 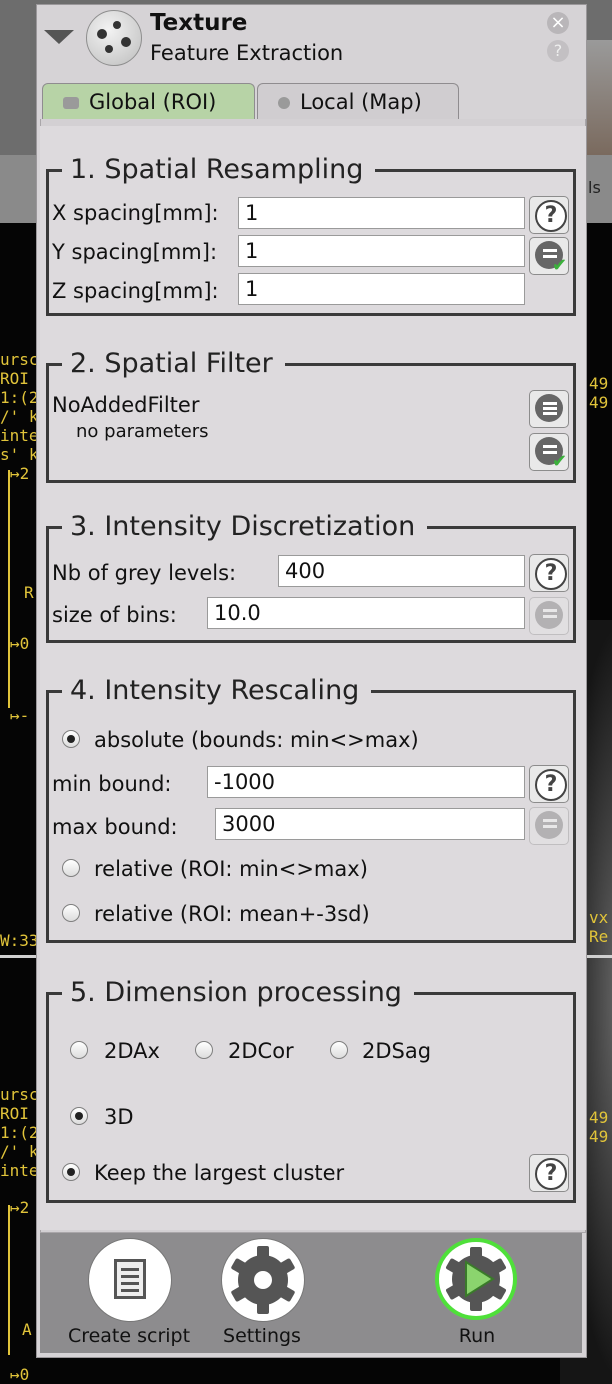 I want to click on filter-settings-button, so click(x=549, y=409).